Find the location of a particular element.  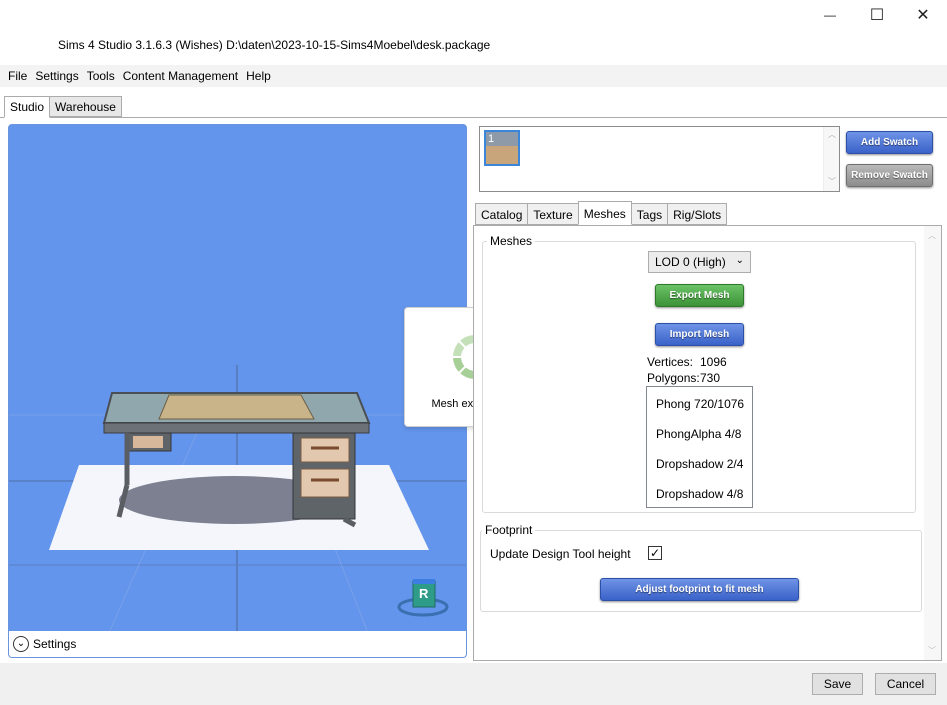

close-icon: ✕ is located at coordinates (923, 15).